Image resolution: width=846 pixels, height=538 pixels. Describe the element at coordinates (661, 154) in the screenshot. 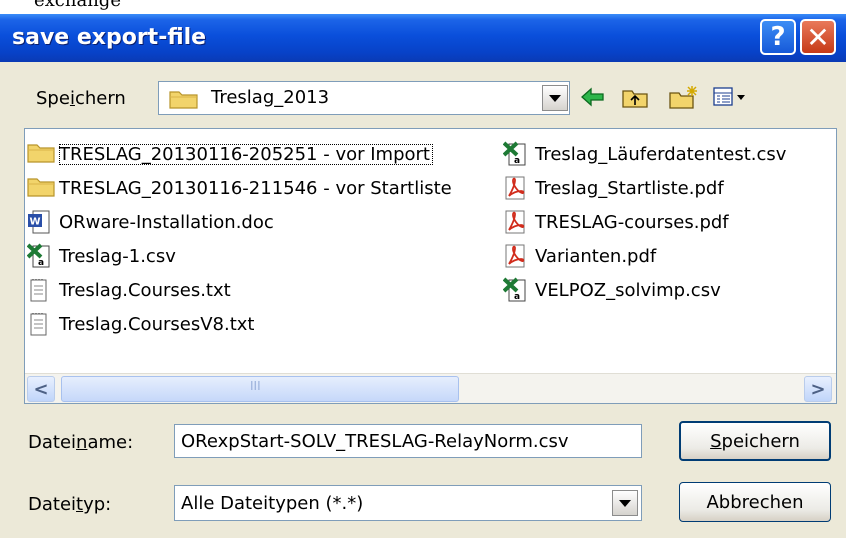

I see `file-name: Treslag_Läuferdatentest.csv` at that location.